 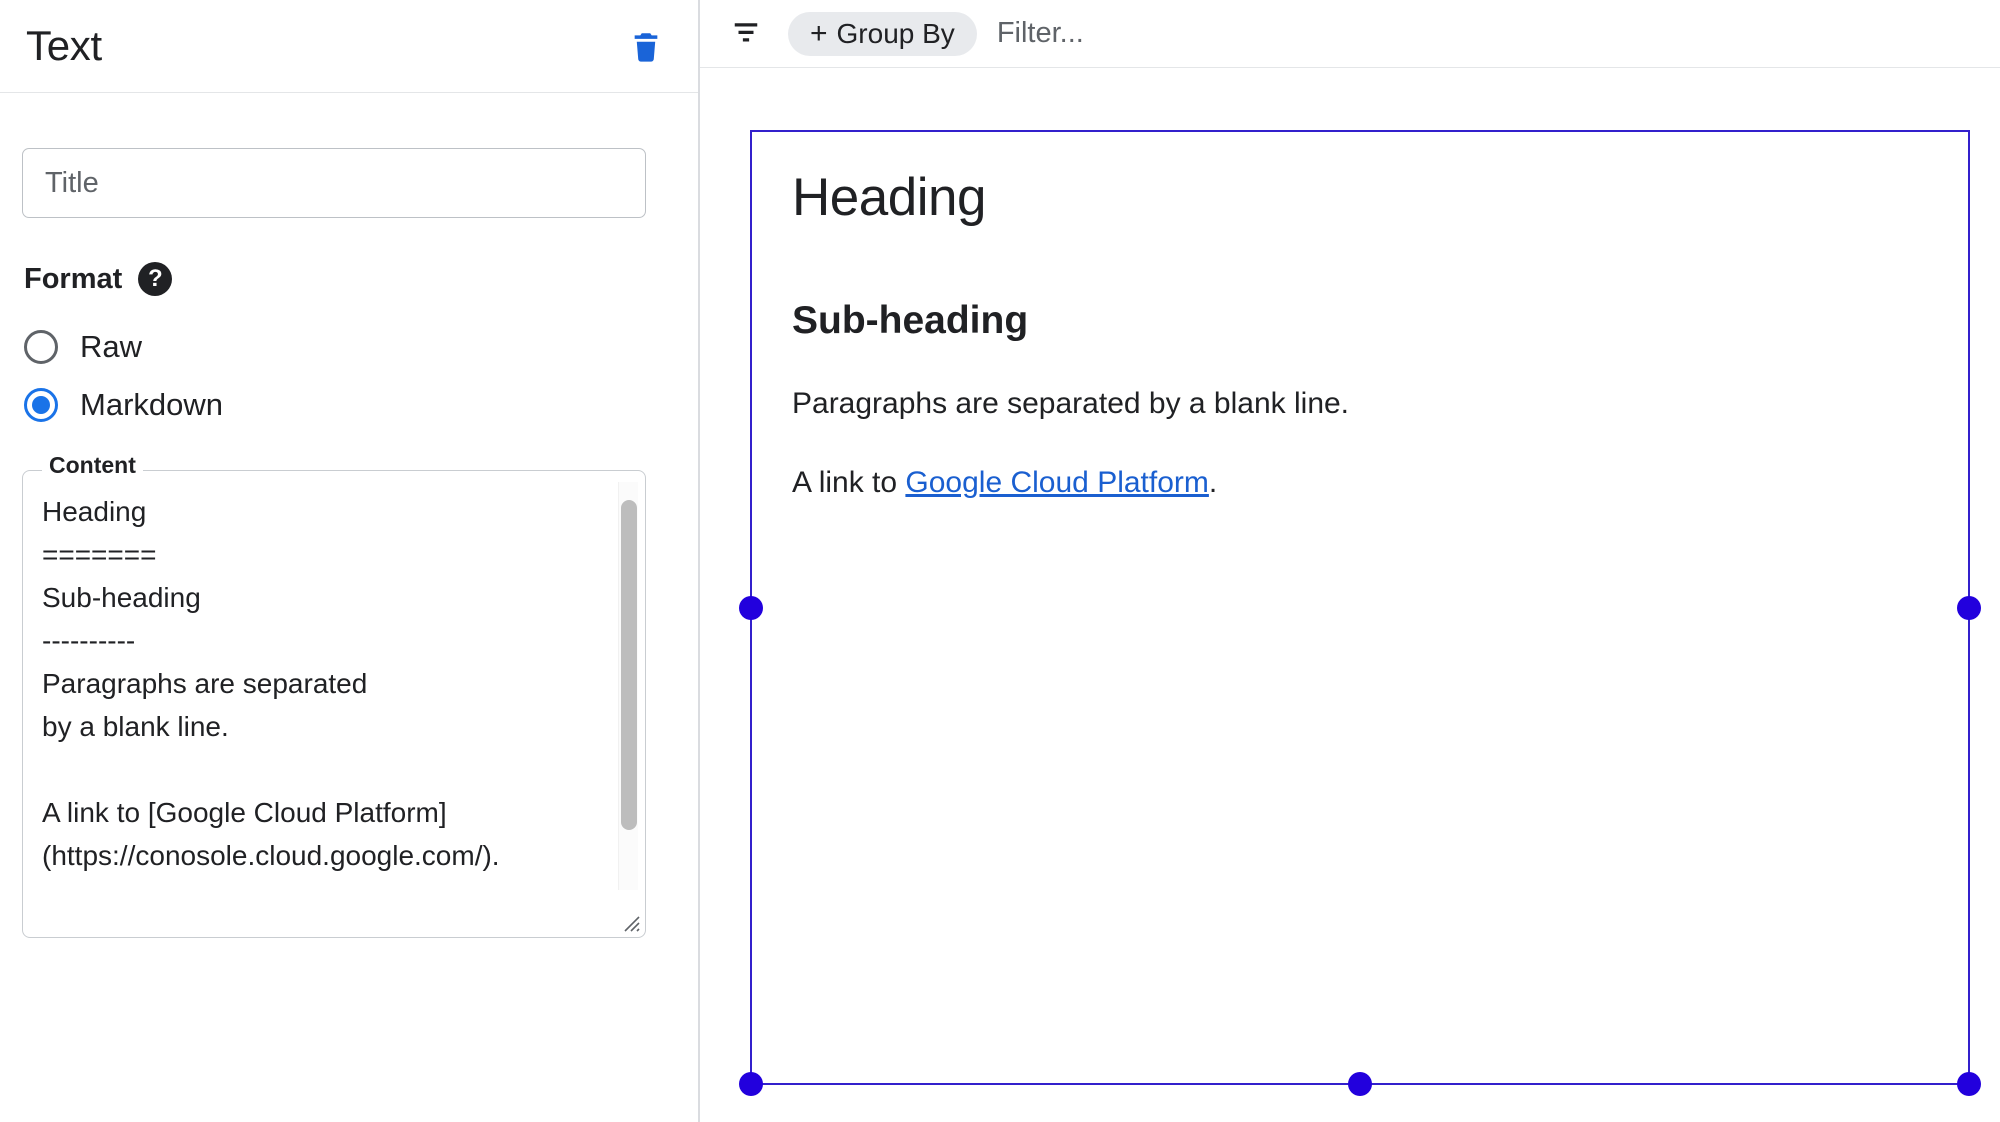 What do you see at coordinates (73, 278) in the screenshot?
I see `format-label: Format` at bounding box center [73, 278].